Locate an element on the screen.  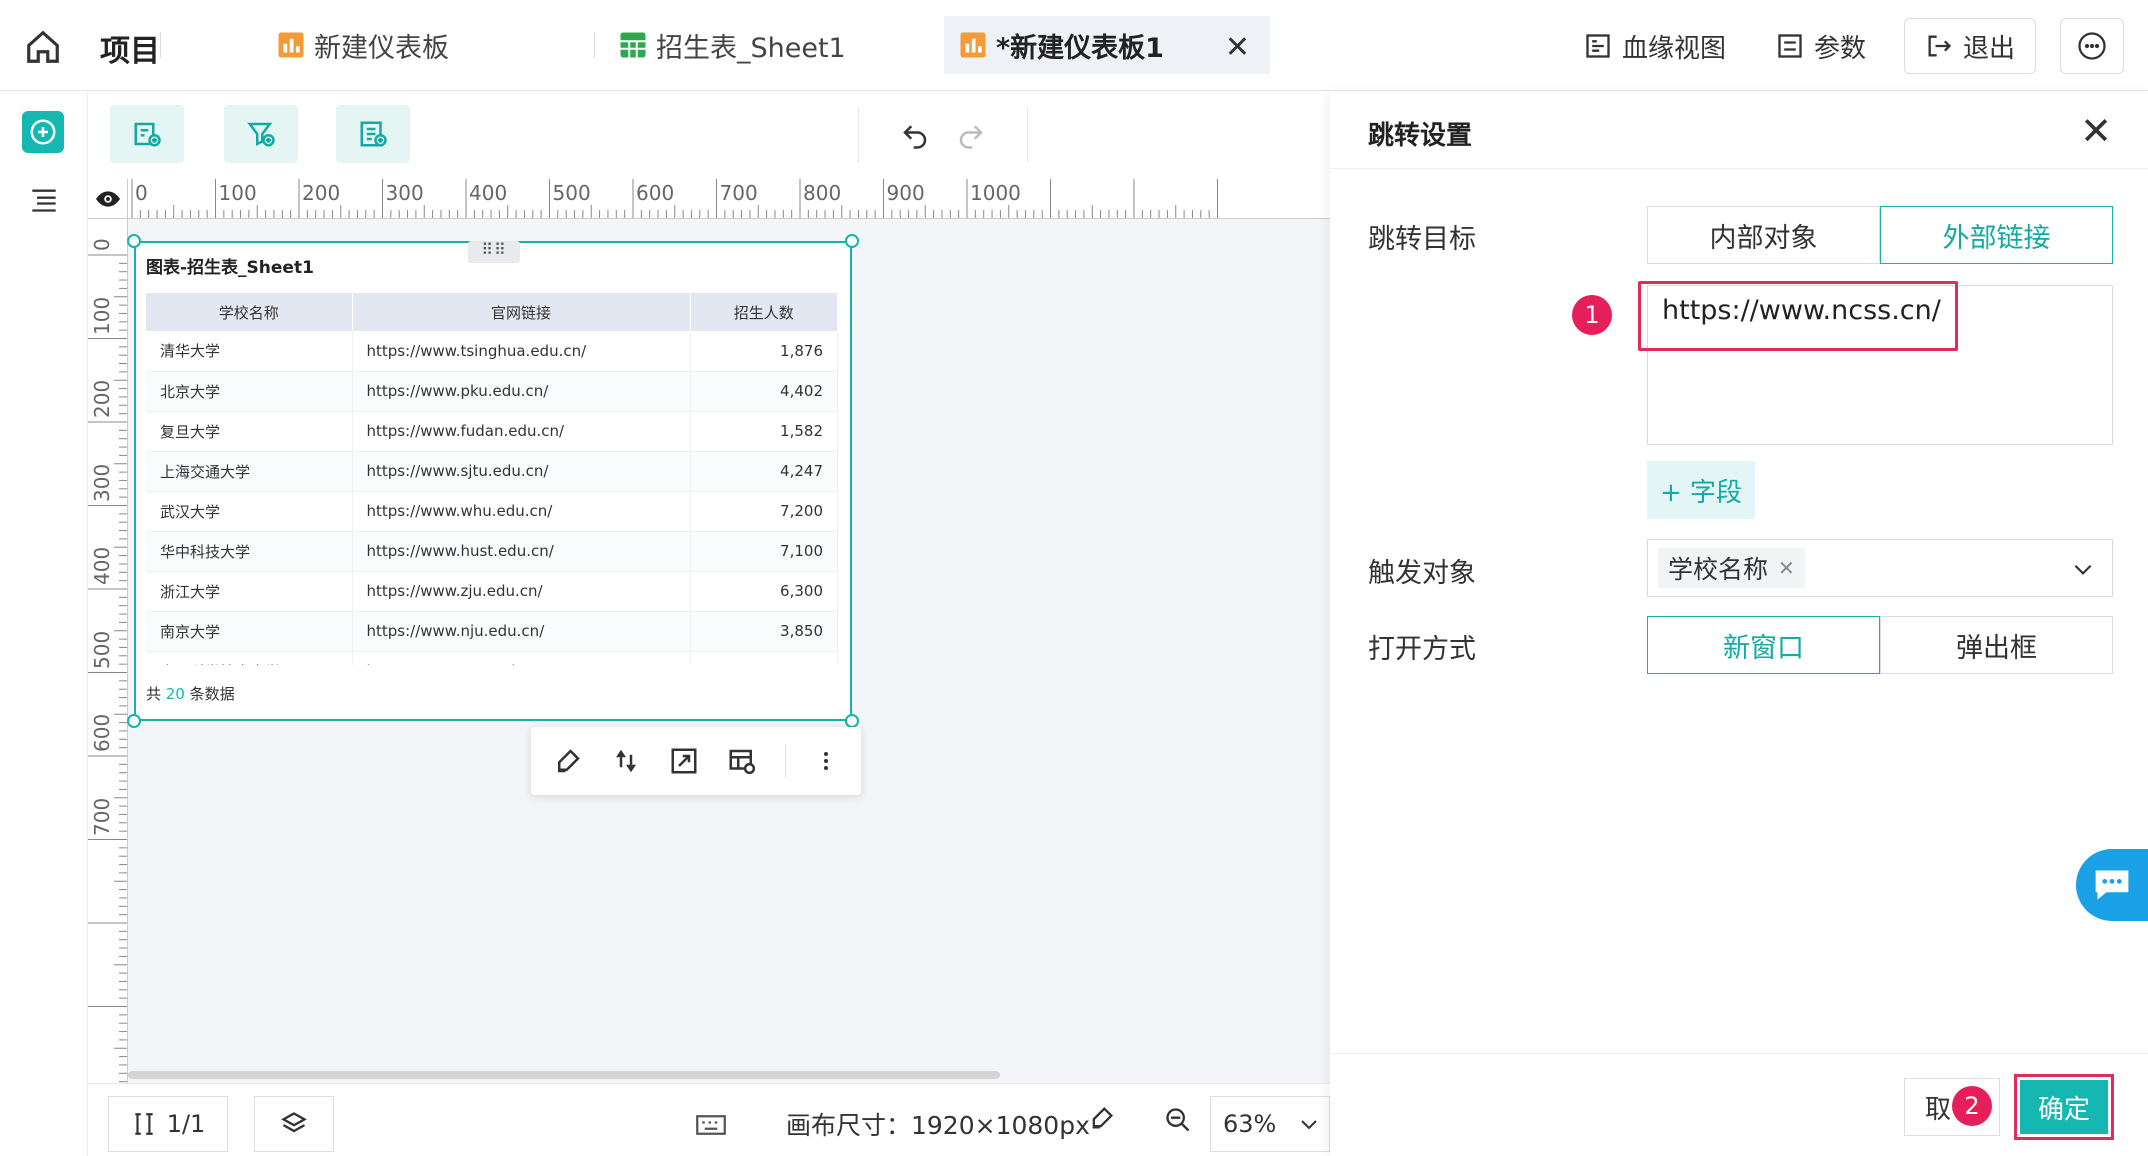
exit-button: 退出 is located at coordinates (1970, 46).